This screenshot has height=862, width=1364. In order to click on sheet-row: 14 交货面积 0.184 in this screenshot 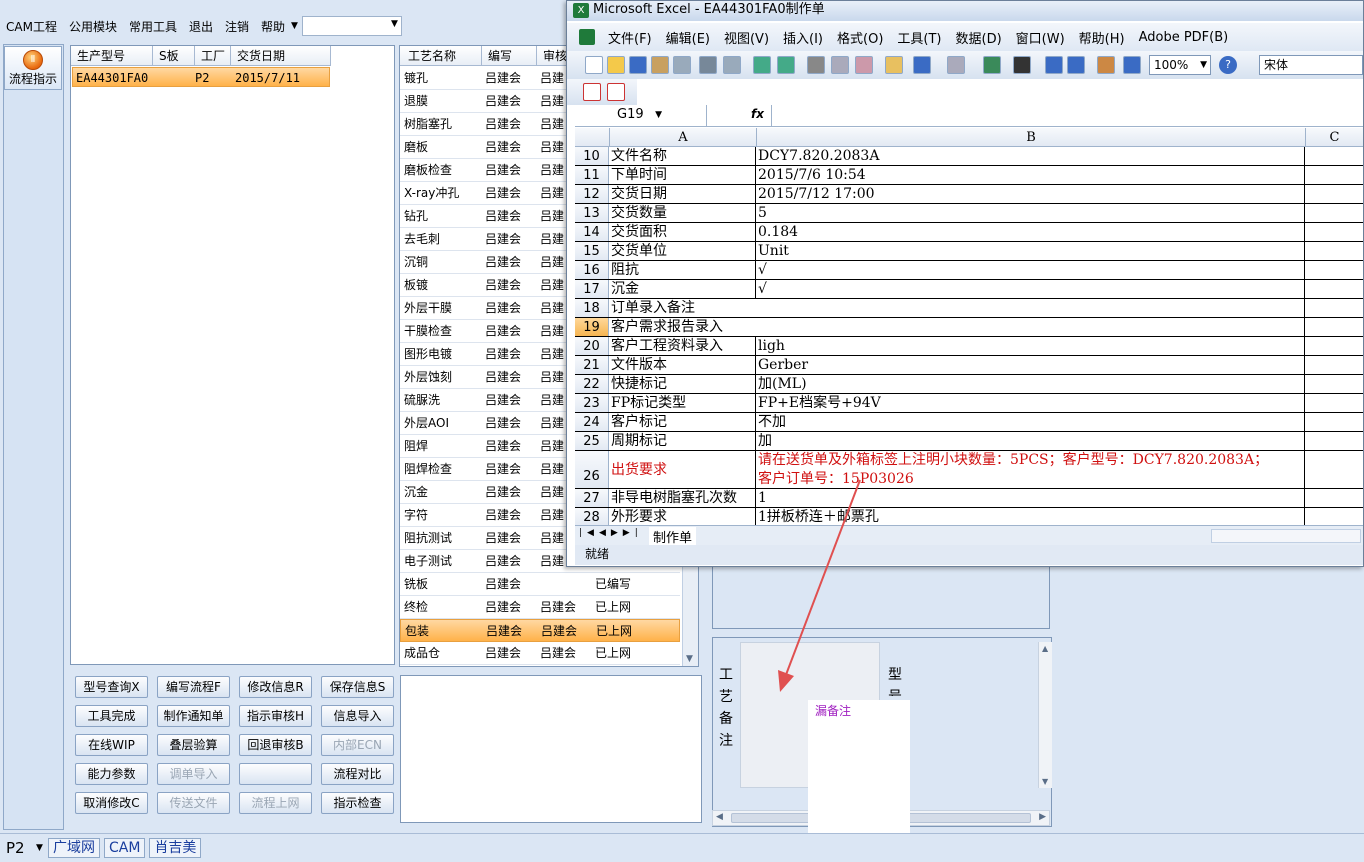, I will do `click(969, 232)`.